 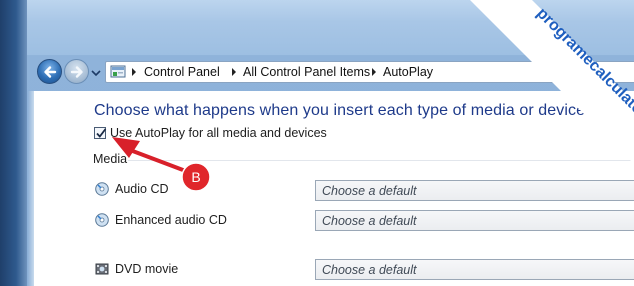 I want to click on watermark: programecalculator.ro, so click(x=552, y=82).